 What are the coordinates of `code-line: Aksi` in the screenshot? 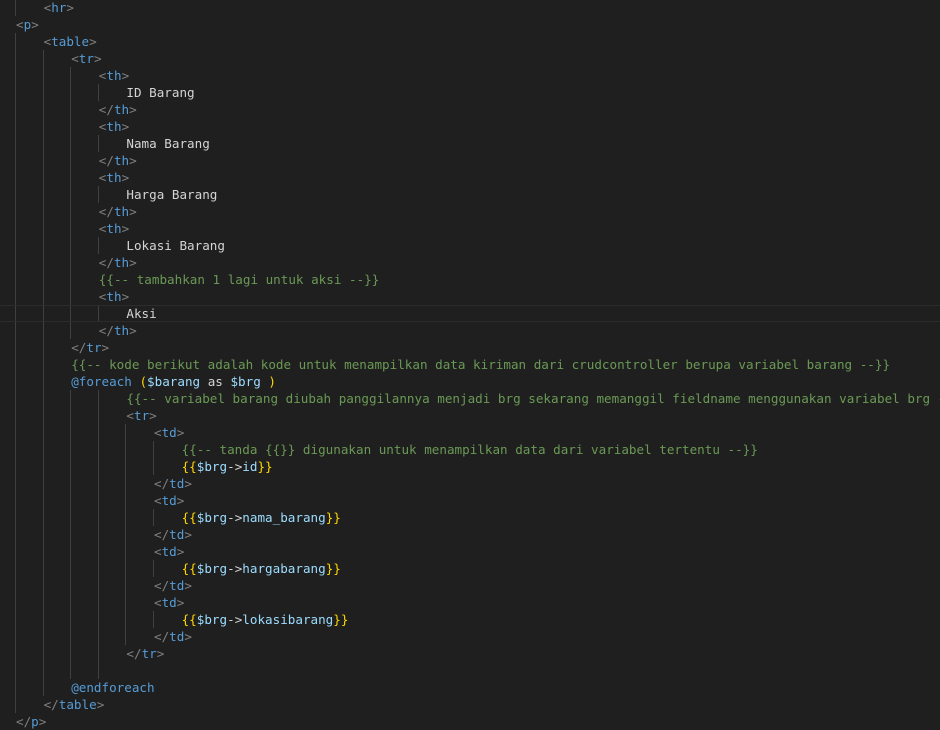 It's located at (141, 313).